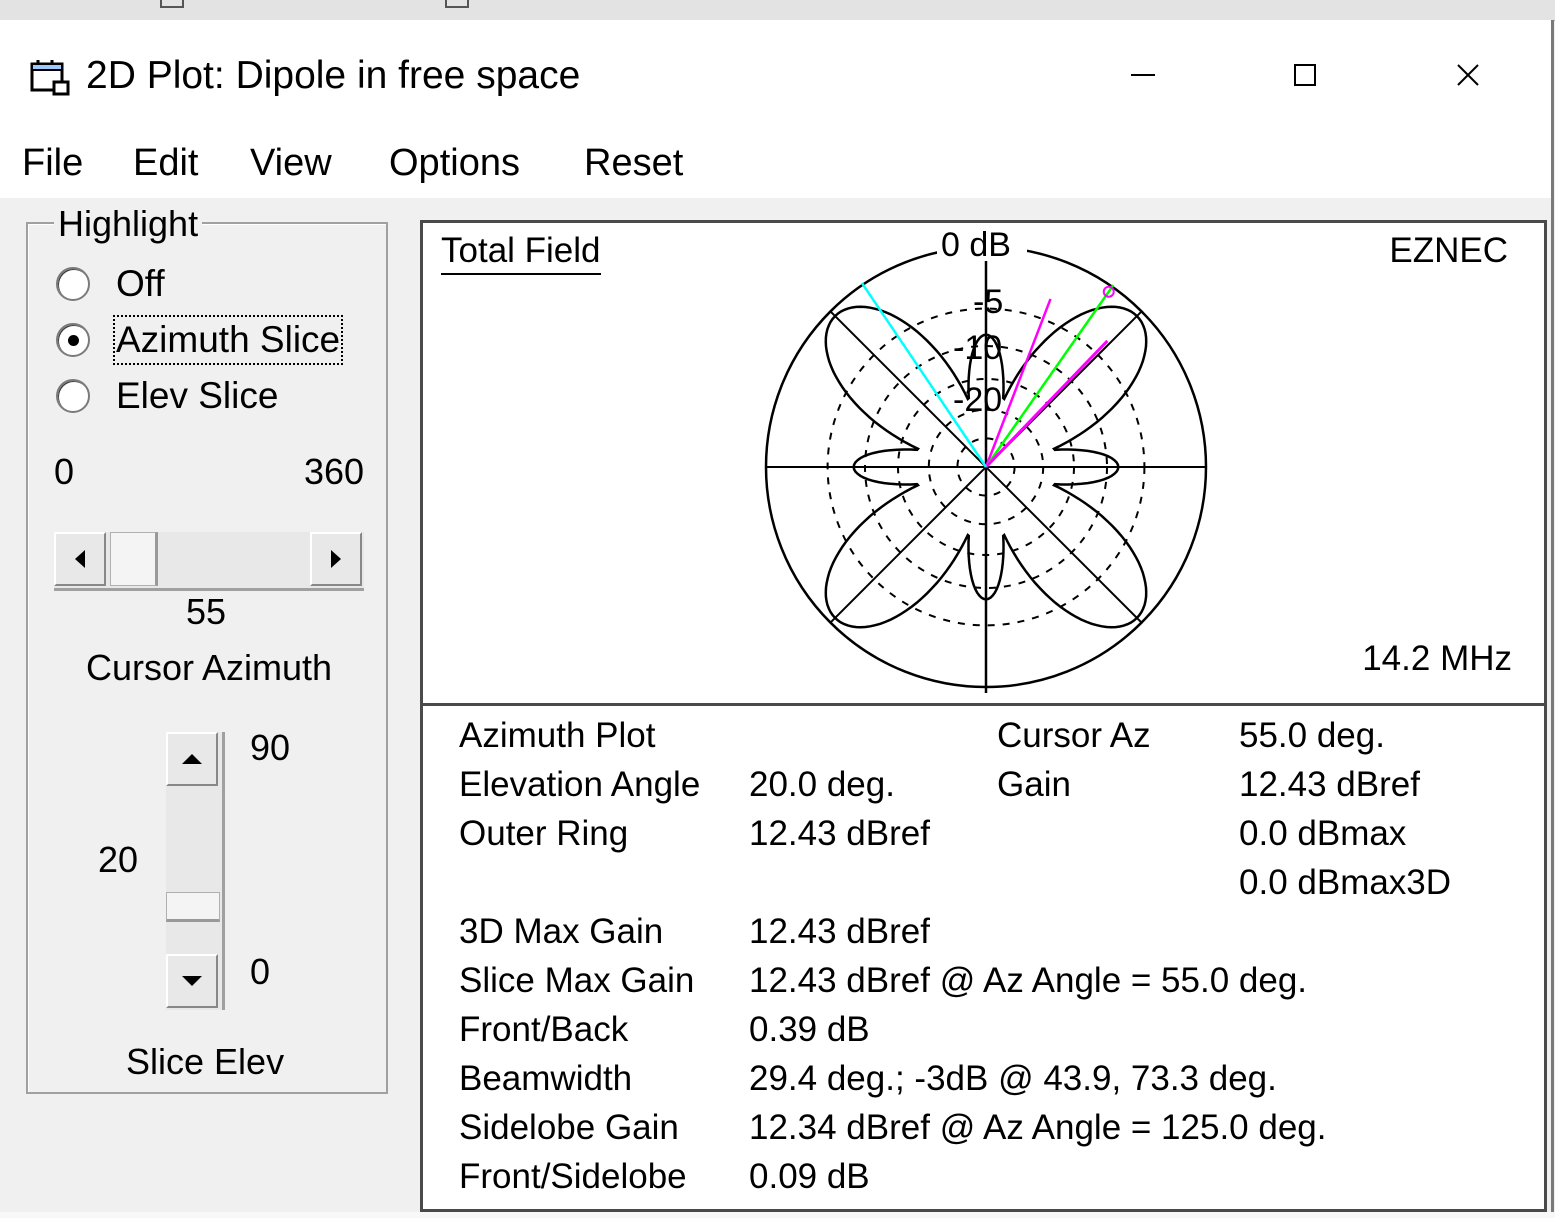 Image resolution: width=1555 pixels, height=1218 pixels. Describe the element at coordinates (569, 1127) in the screenshot. I see `sidelobe-gain-label: Sidelobe Gain` at that location.